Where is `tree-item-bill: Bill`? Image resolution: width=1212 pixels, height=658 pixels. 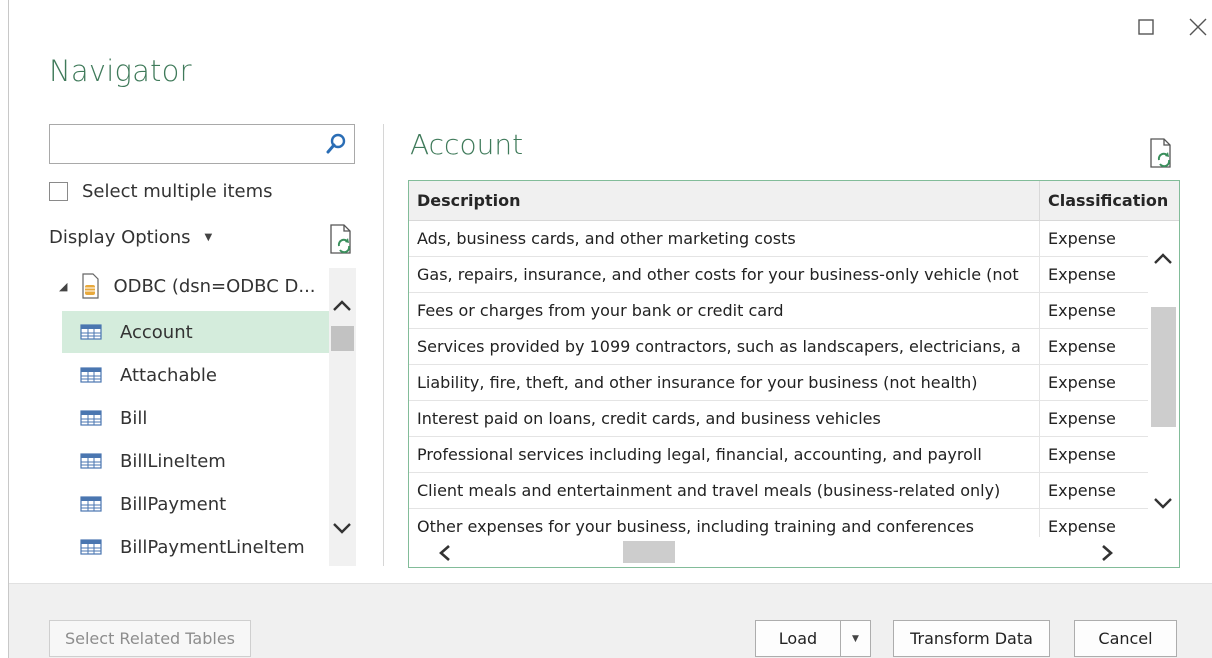 tree-item-bill: Bill is located at coordinates (195, 418).